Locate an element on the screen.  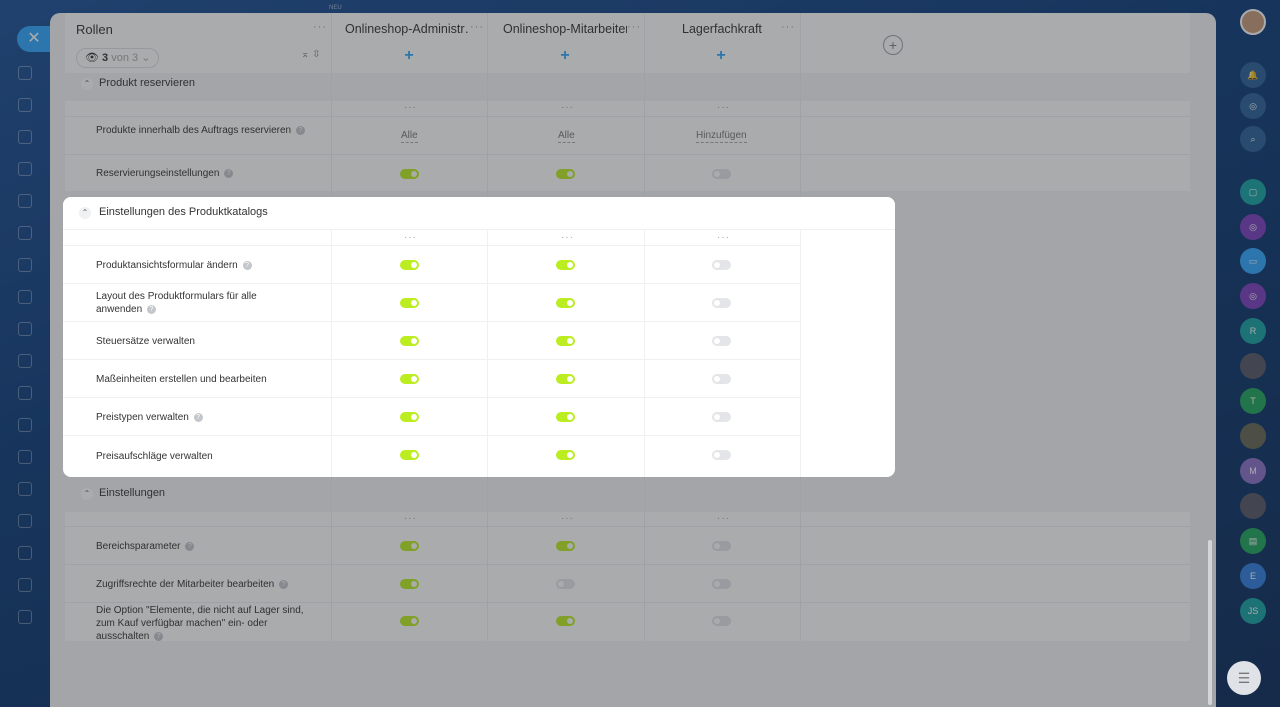
section-header-catalog: ⌃ Einstellungen des Produktkatalogs is located at coordinates (479, 213).